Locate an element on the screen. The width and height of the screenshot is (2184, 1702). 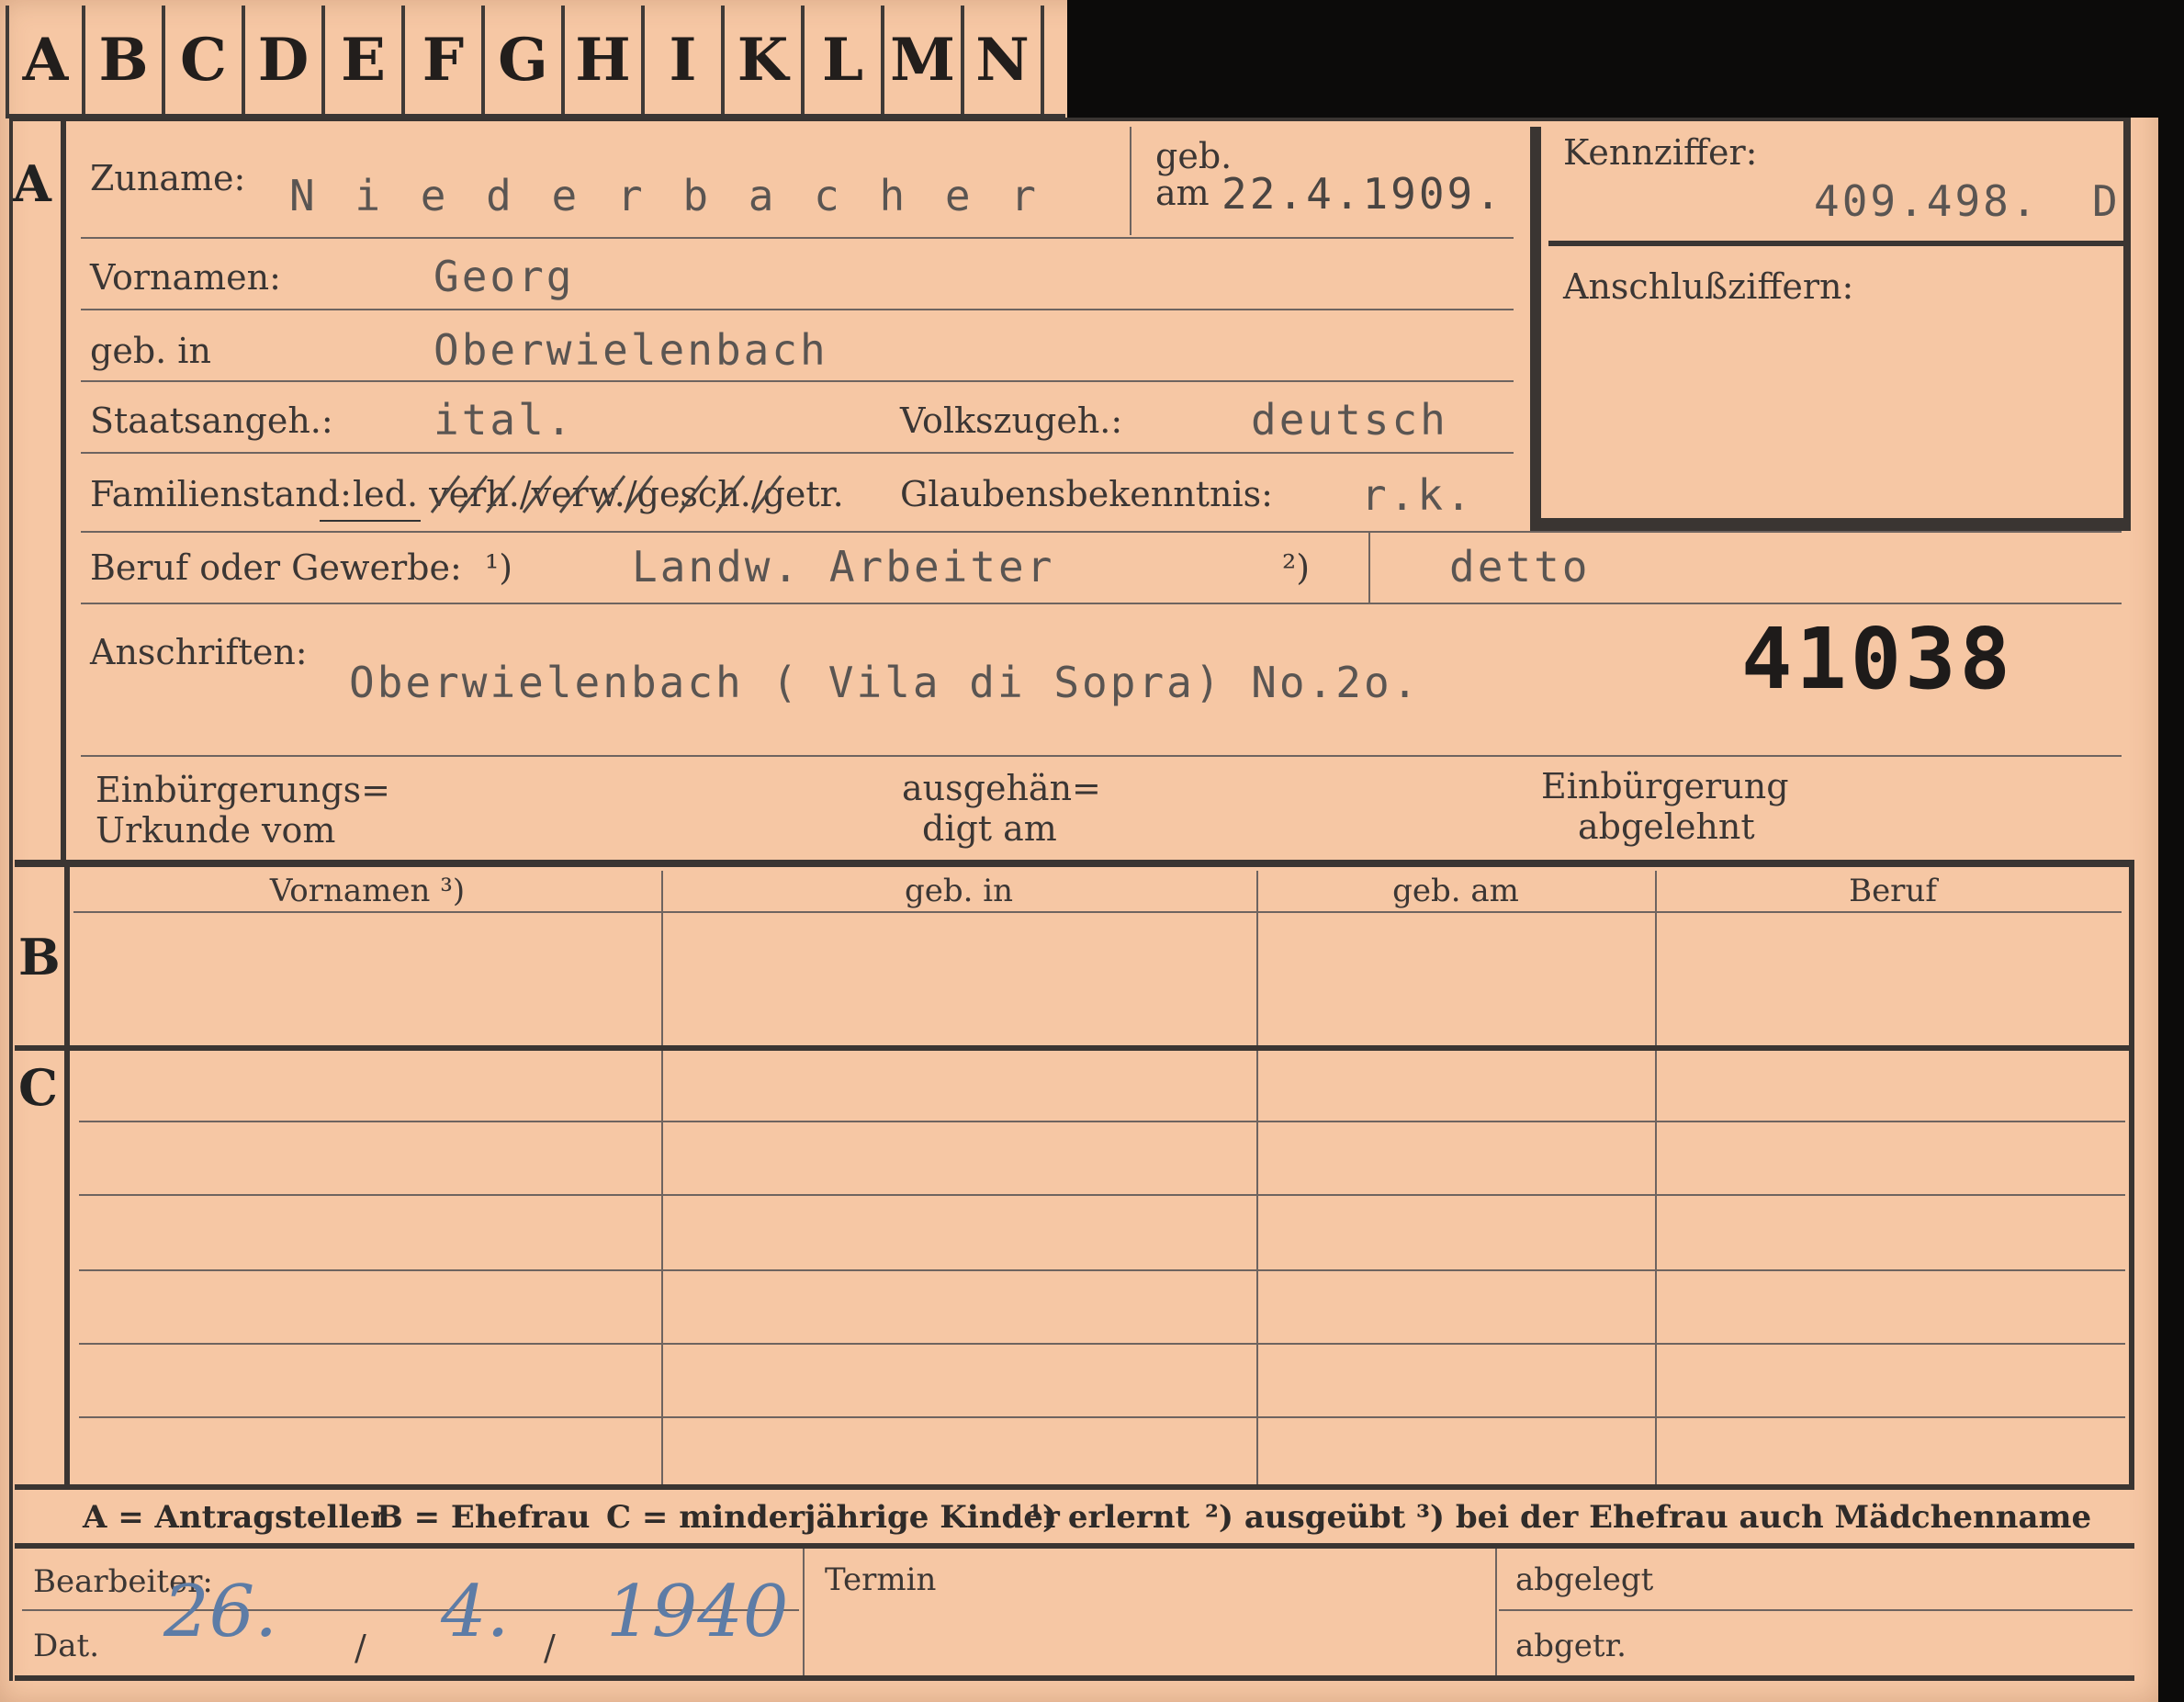
termin-label: Termin is located at coordinates (881, 1580).